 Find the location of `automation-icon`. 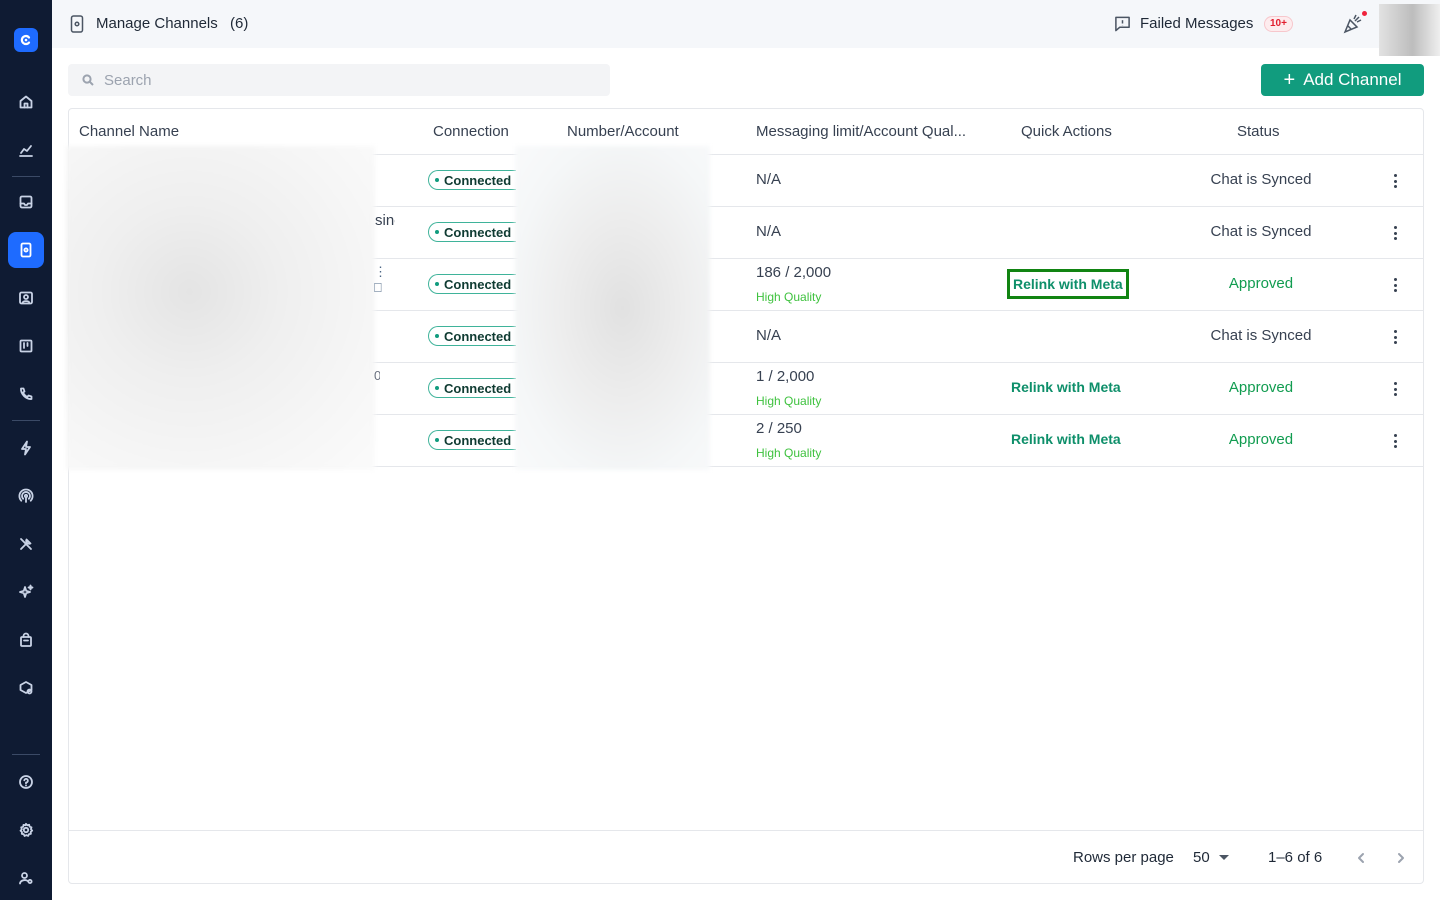

automation-icon is located at coordinates (26, 448).